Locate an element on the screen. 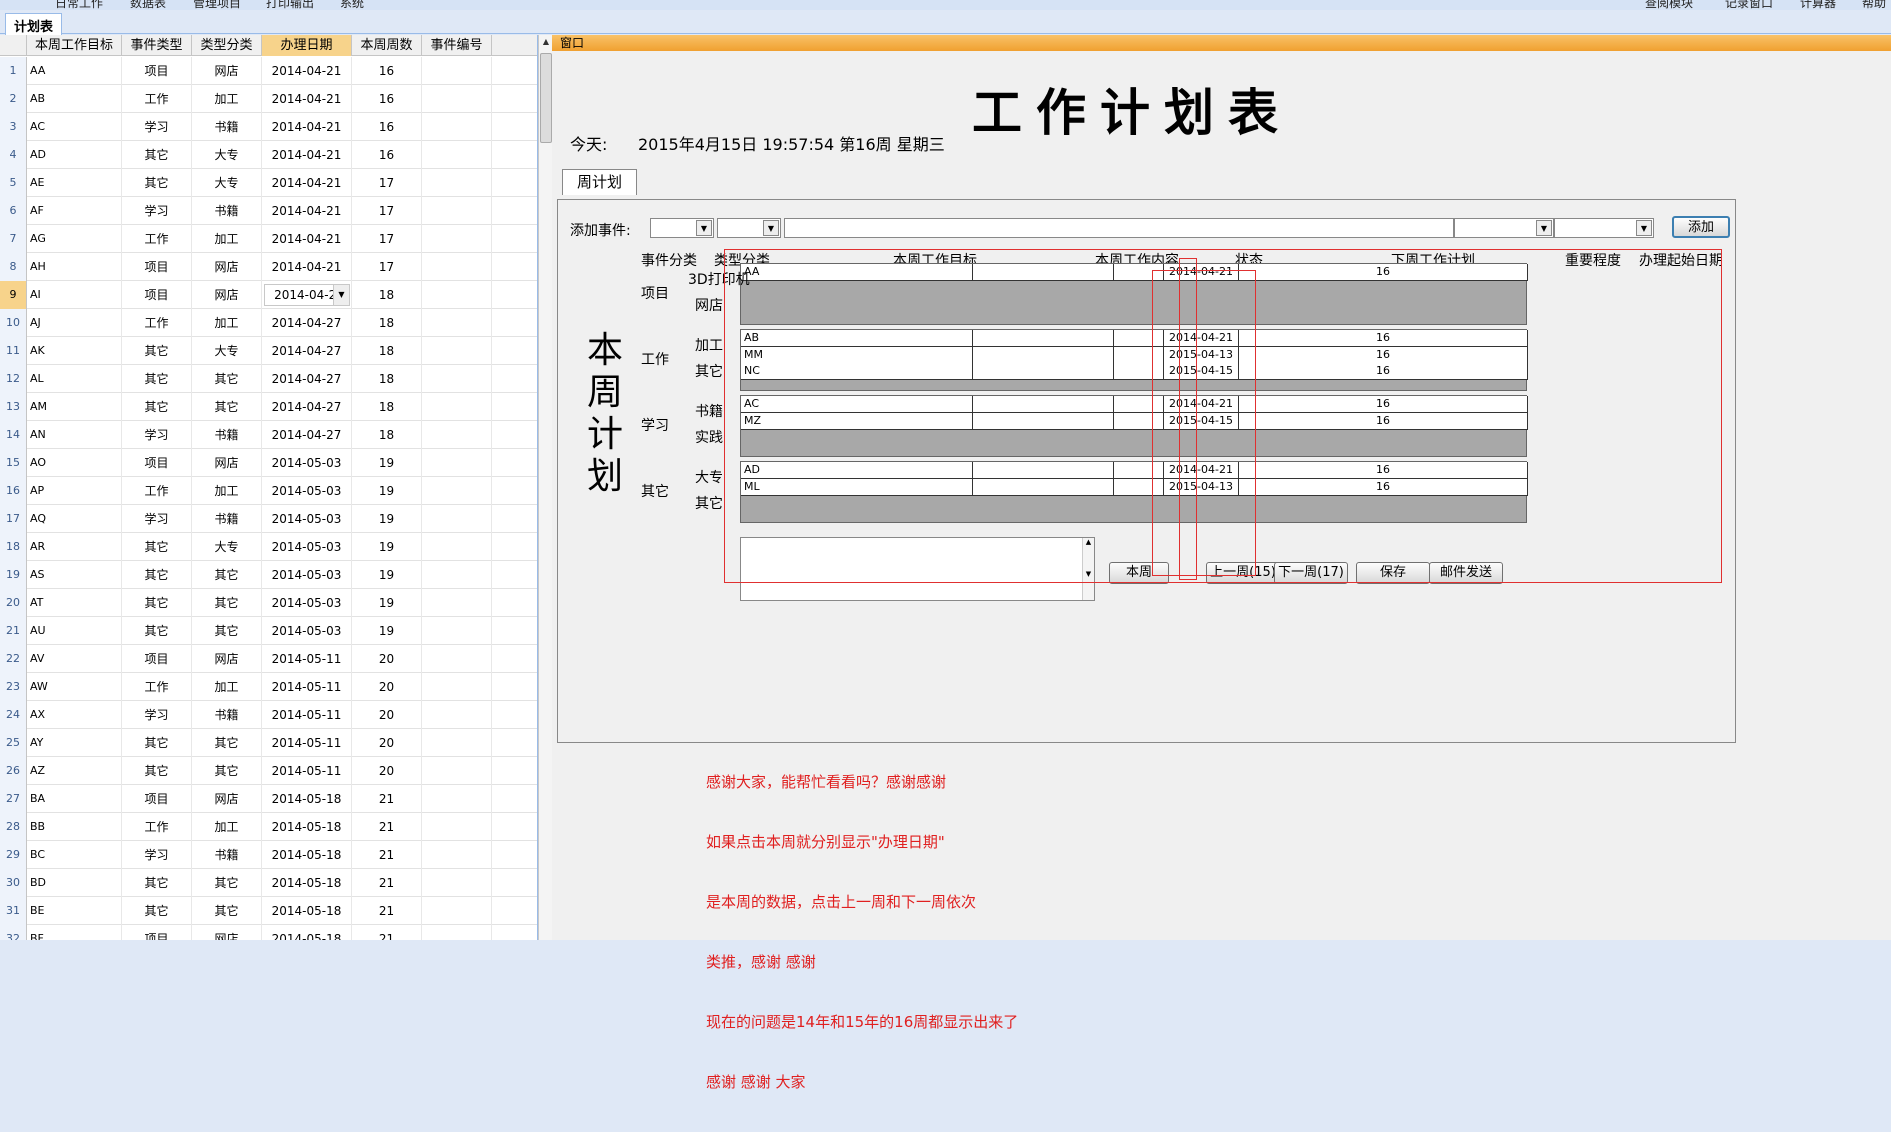 The image size is (1891, 1132). memo-textarea: ▲ ▼ is located at coordinates (917, 569).